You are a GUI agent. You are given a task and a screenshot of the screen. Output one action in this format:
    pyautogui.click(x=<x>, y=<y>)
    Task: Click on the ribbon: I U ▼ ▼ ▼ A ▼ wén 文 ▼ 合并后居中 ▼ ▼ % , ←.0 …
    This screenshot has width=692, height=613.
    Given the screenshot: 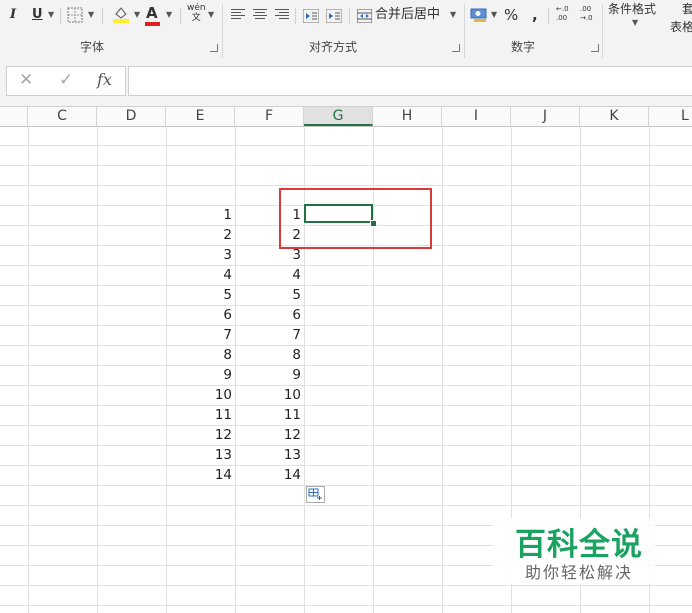 What is the action you would take?
    pyautogui.click(x=346, y=30)
    